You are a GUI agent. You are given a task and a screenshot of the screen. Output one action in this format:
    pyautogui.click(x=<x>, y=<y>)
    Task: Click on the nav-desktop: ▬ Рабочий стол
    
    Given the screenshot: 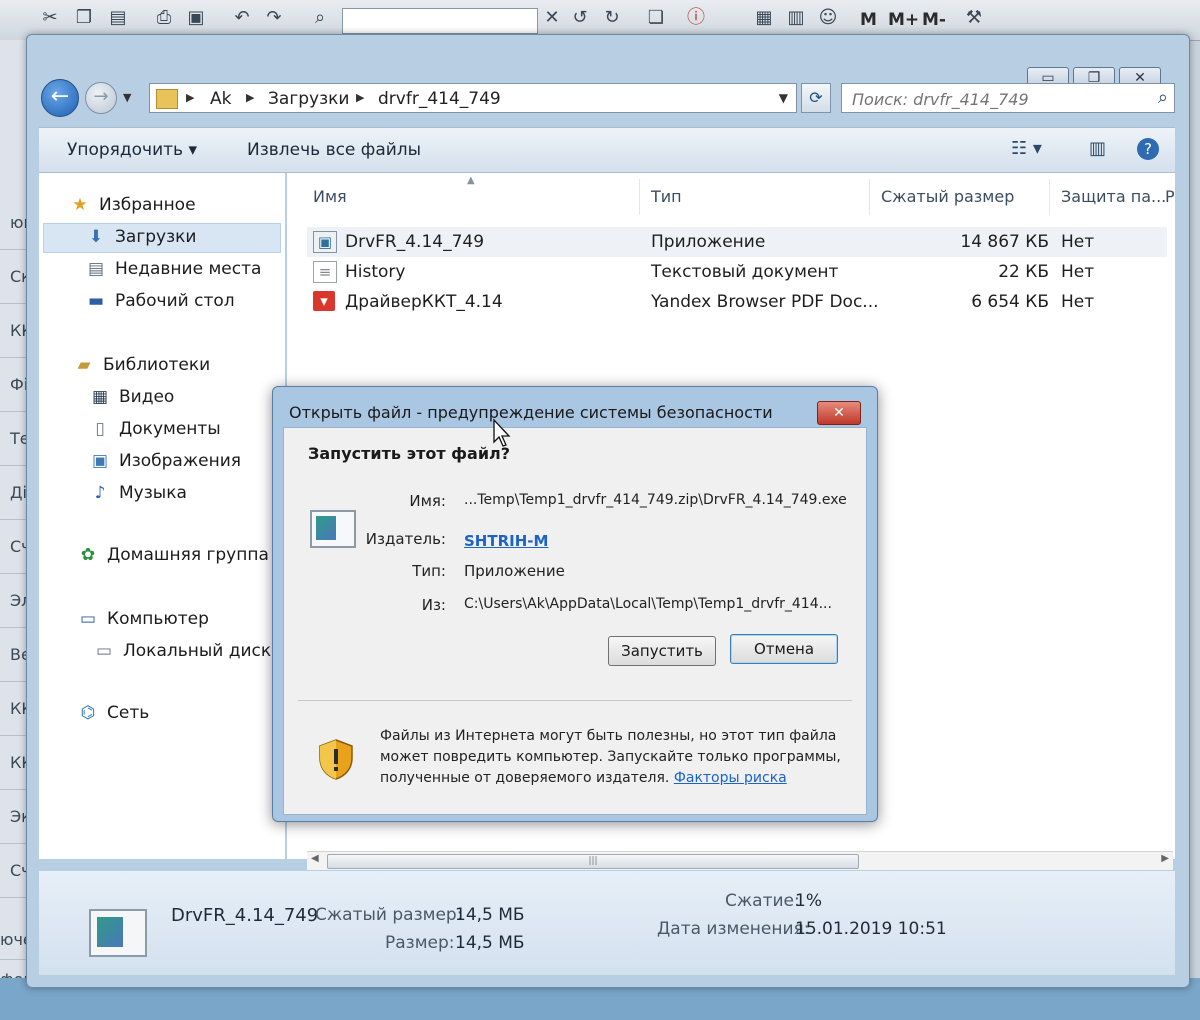 What is the action you would take?
    pyautogui.click(x=160, y=301)
    